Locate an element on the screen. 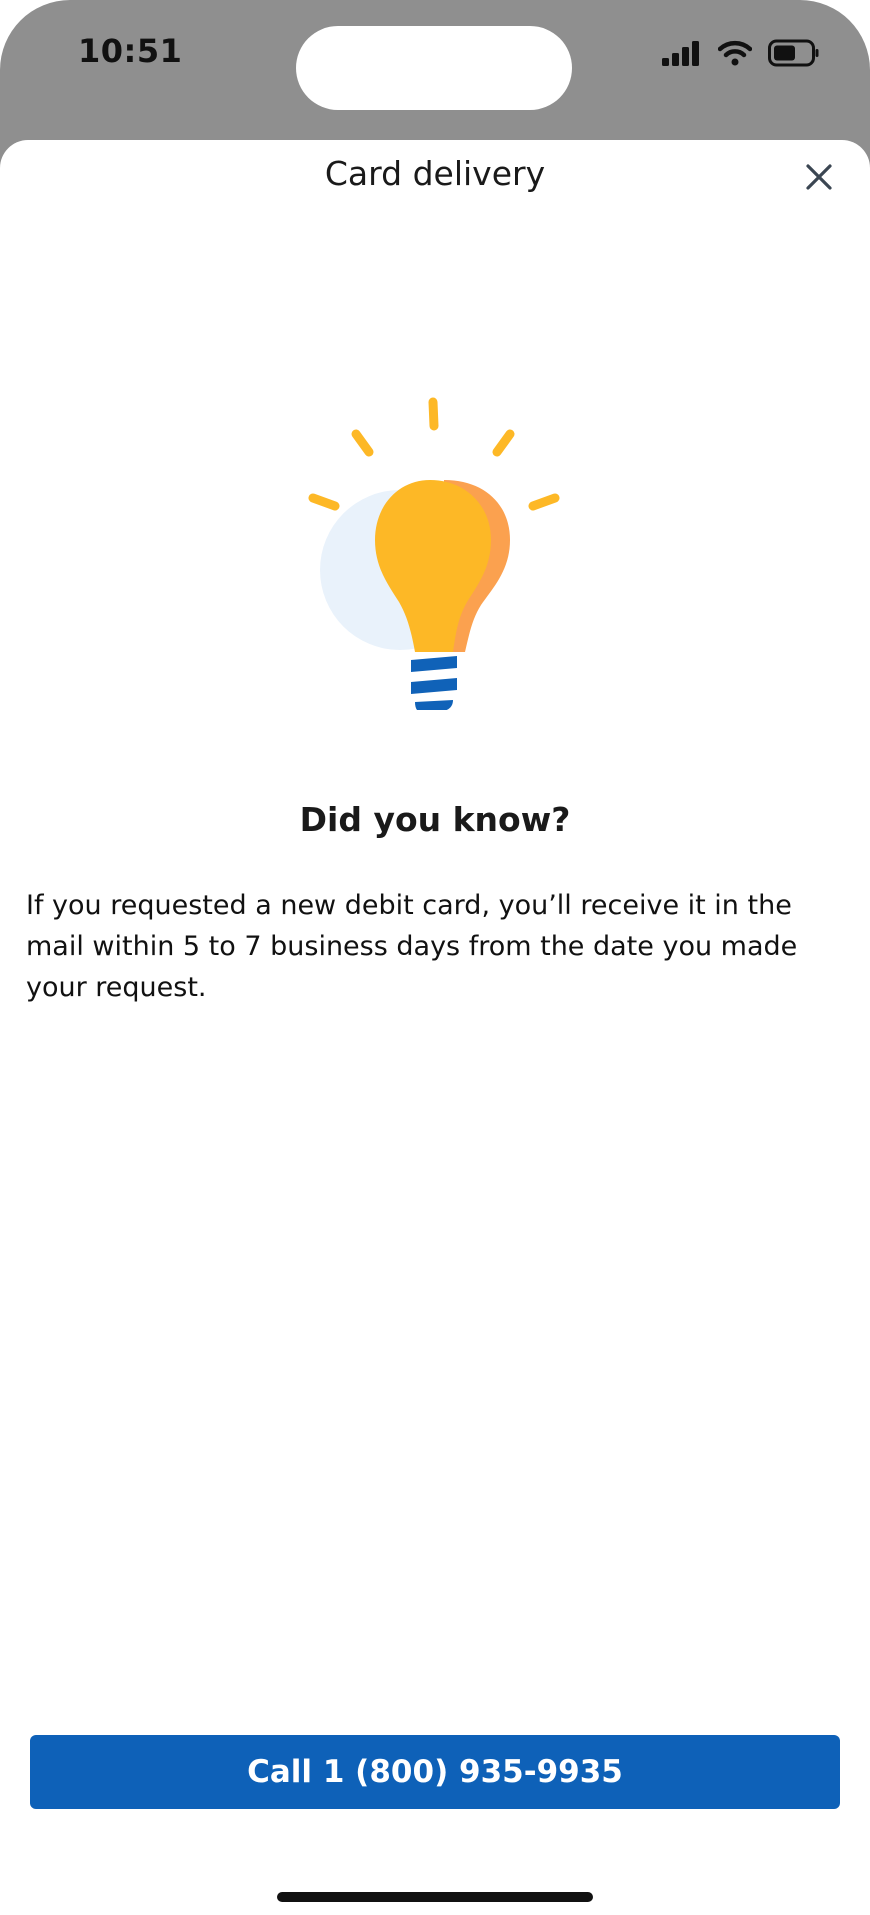  dynamic-island is located at coordinates (434, 68).